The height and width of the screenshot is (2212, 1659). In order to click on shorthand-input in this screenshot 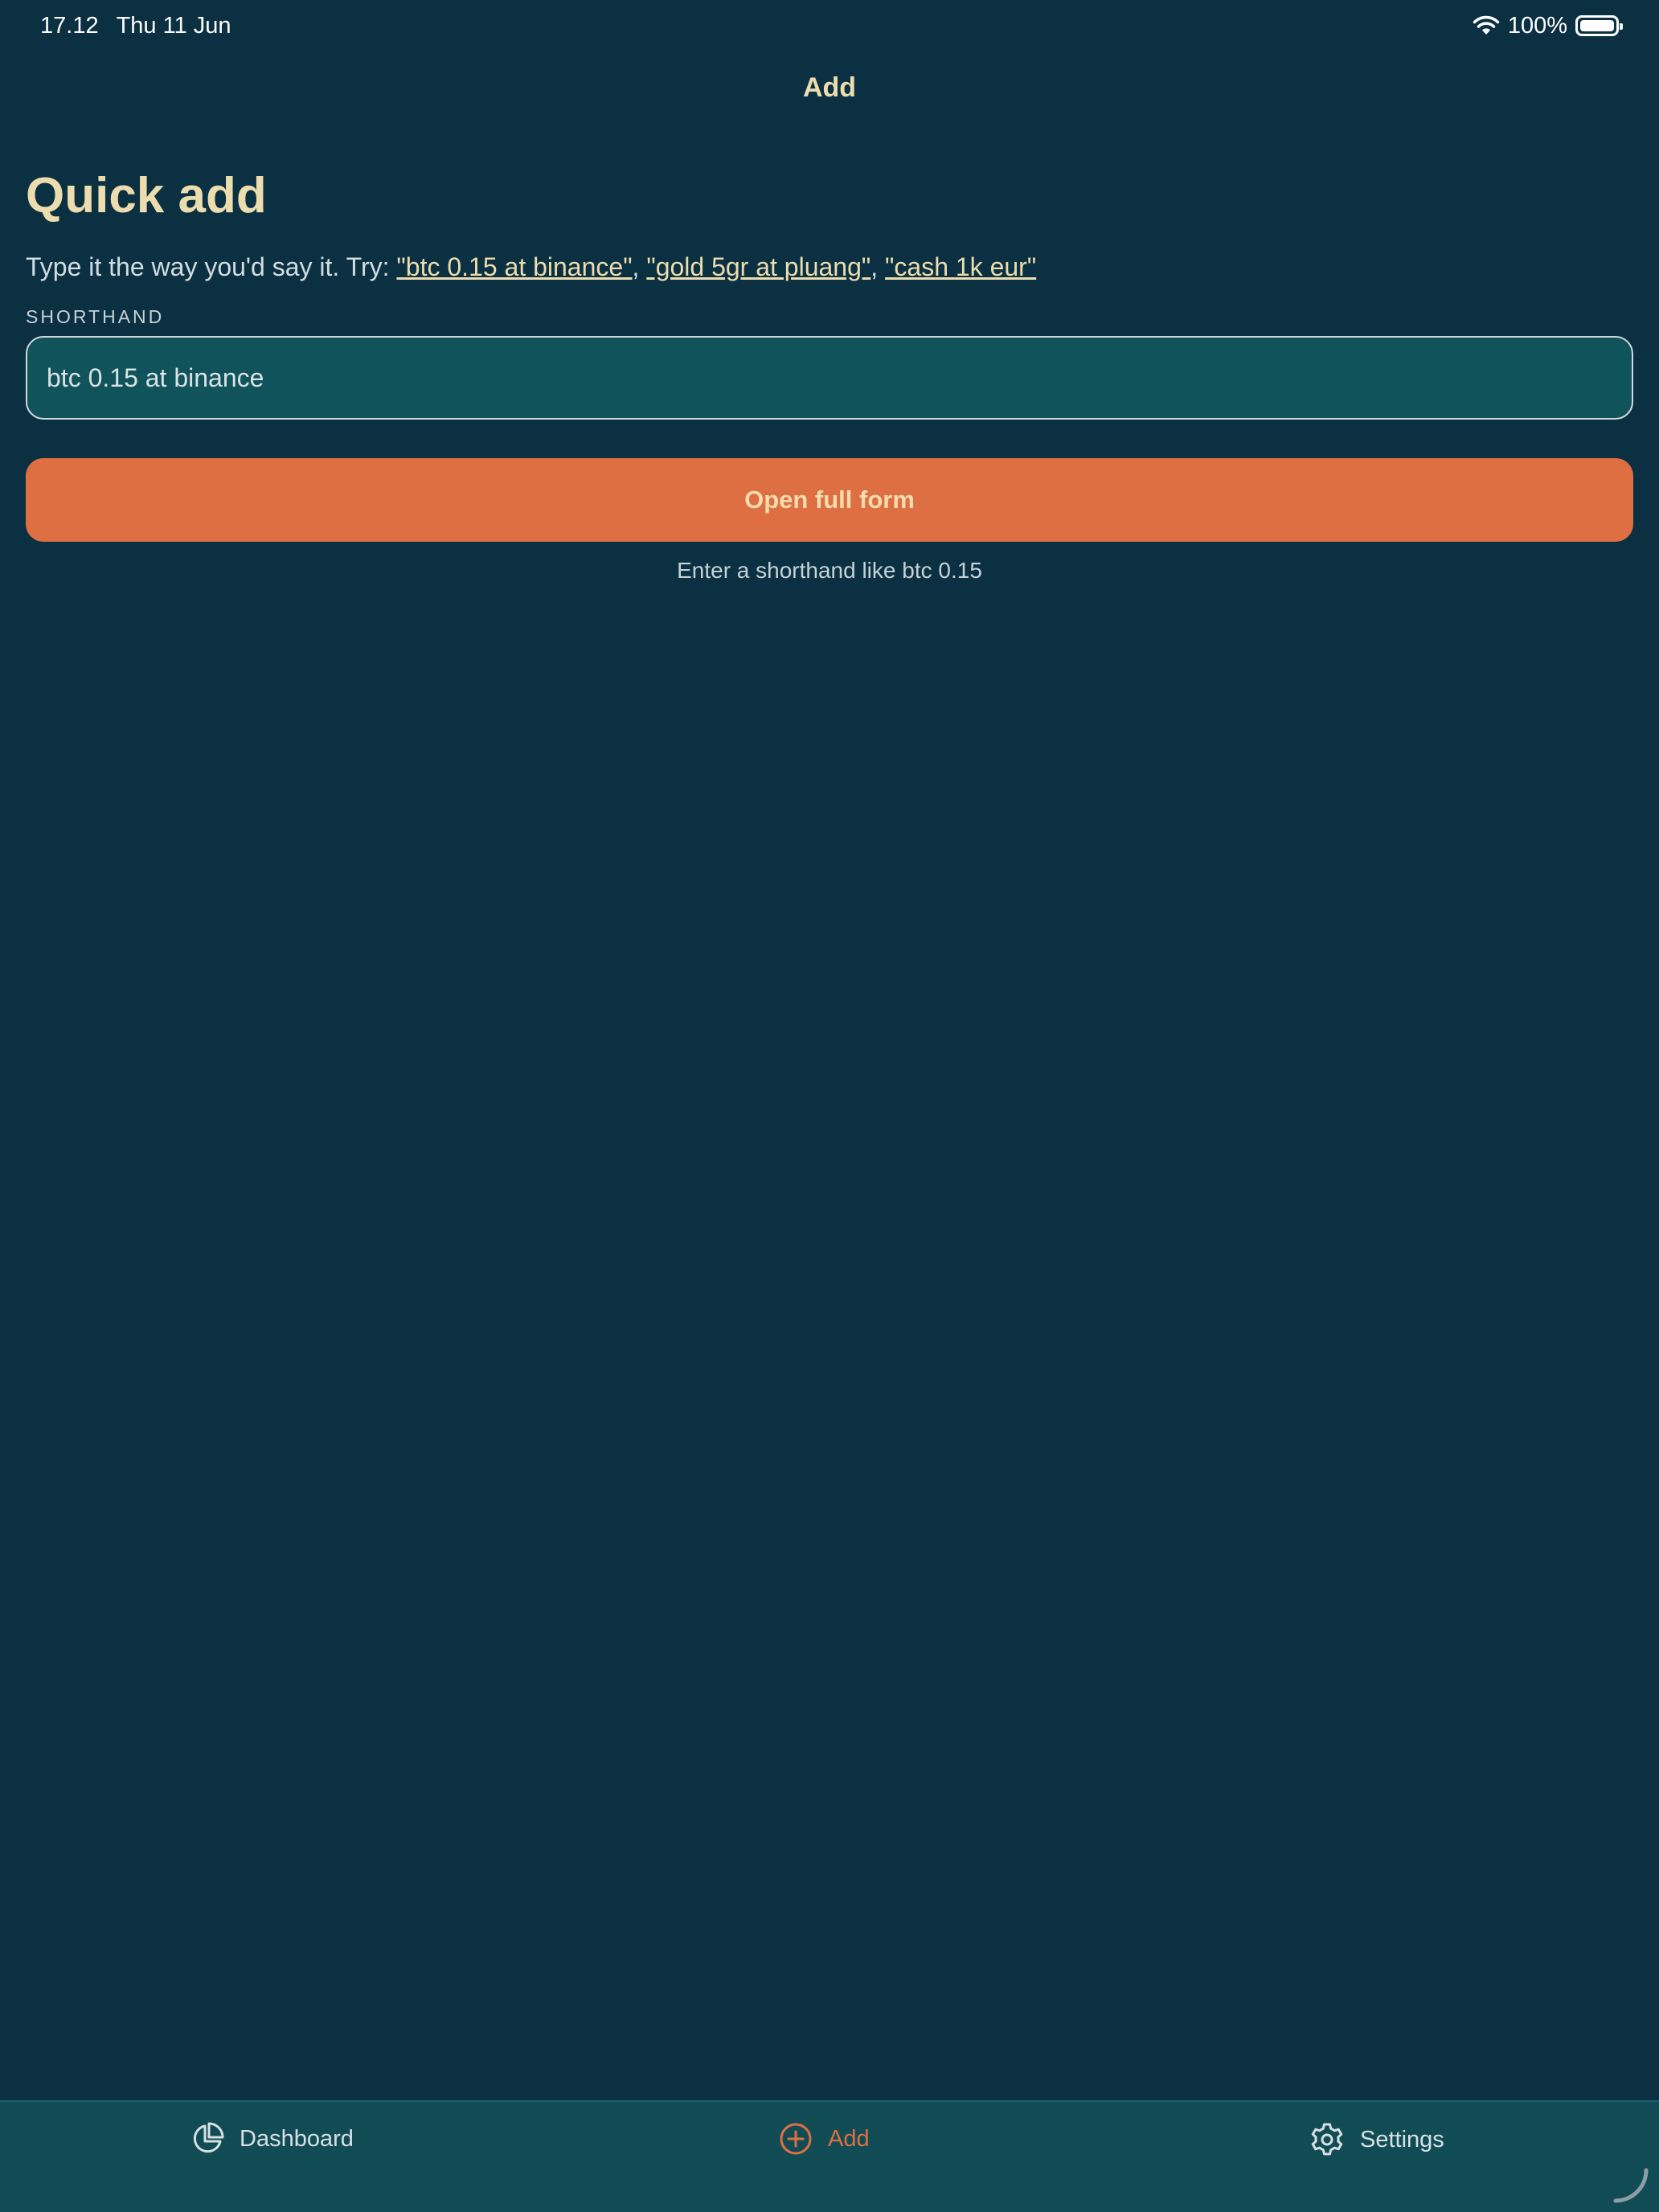, I will do `click(829, 378)`.